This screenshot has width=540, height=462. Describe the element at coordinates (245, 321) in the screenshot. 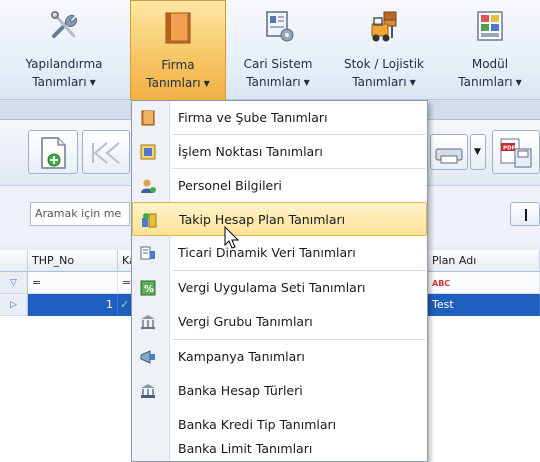

I see `menu-item-label: Vergi Grubu Tanımları` at that location.